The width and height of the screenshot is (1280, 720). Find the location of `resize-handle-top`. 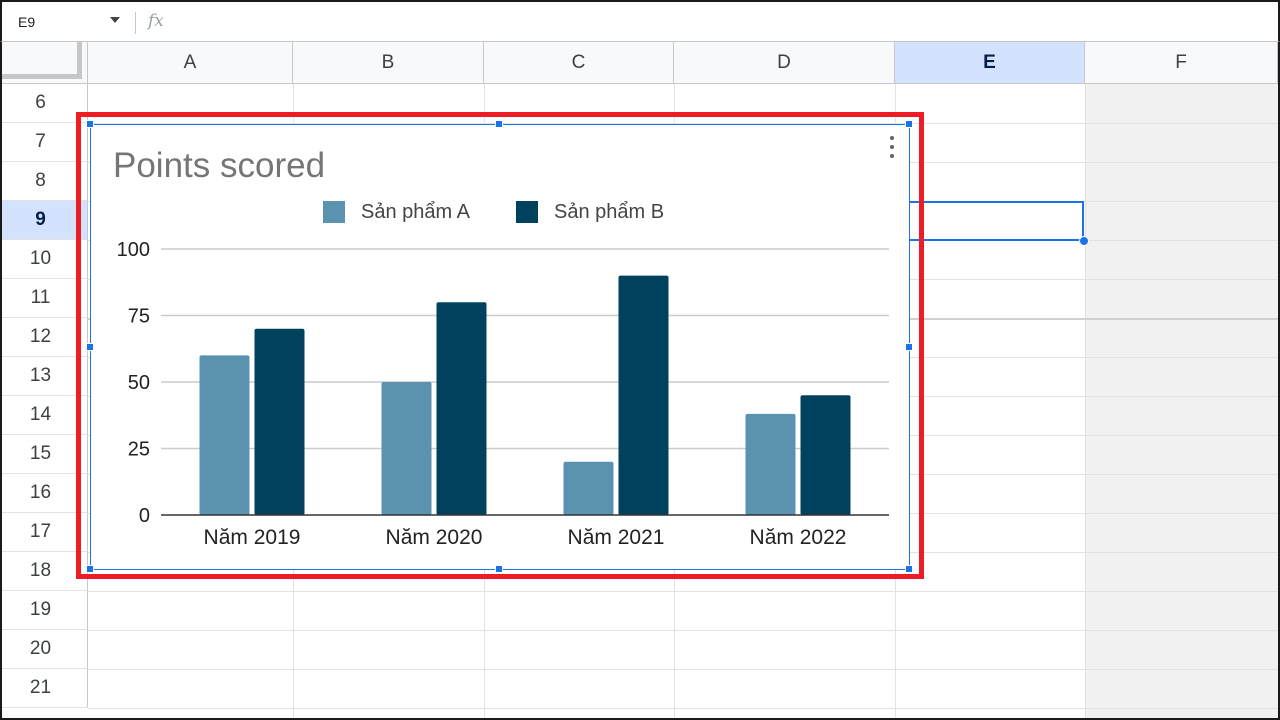

resize-handle-top is located at coordinates (499, 124).